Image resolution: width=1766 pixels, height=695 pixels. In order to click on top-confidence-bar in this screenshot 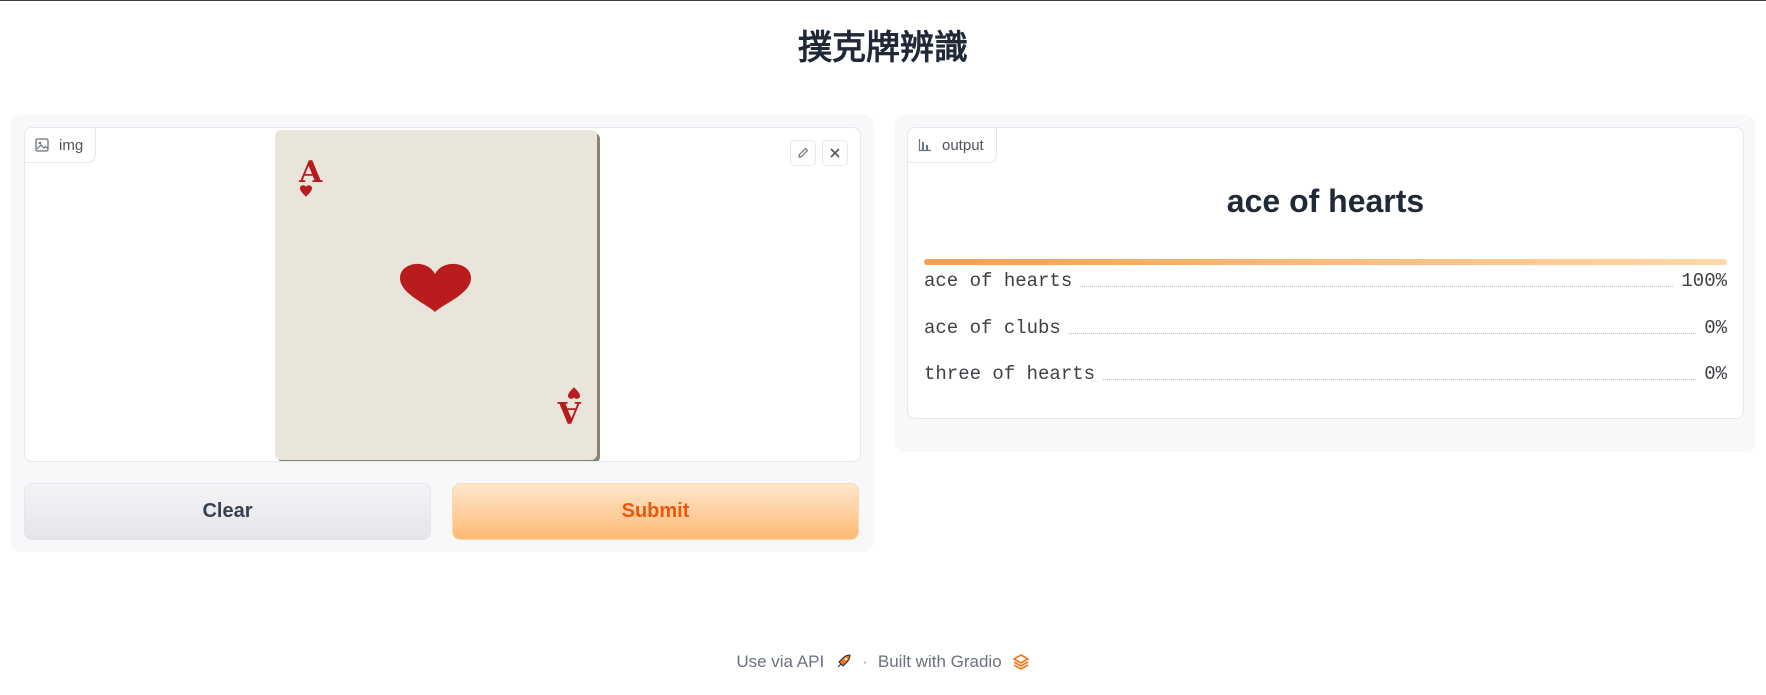, I will do `click(1325, 262)`.